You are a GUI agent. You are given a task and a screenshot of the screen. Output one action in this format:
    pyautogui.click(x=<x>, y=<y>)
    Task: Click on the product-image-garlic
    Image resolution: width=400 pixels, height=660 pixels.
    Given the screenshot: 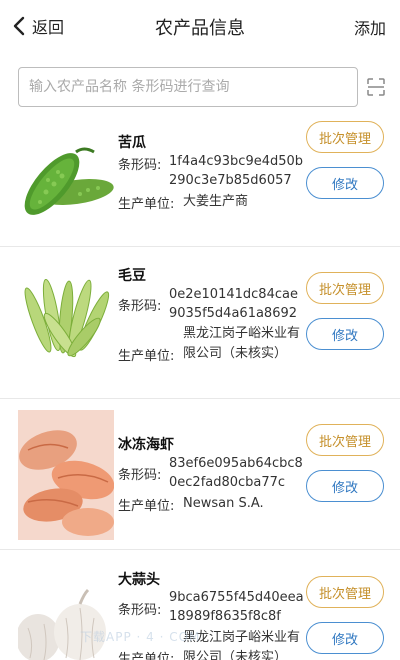 What is the action you would take?
    pyautogui.click(x=66, y=624)
    